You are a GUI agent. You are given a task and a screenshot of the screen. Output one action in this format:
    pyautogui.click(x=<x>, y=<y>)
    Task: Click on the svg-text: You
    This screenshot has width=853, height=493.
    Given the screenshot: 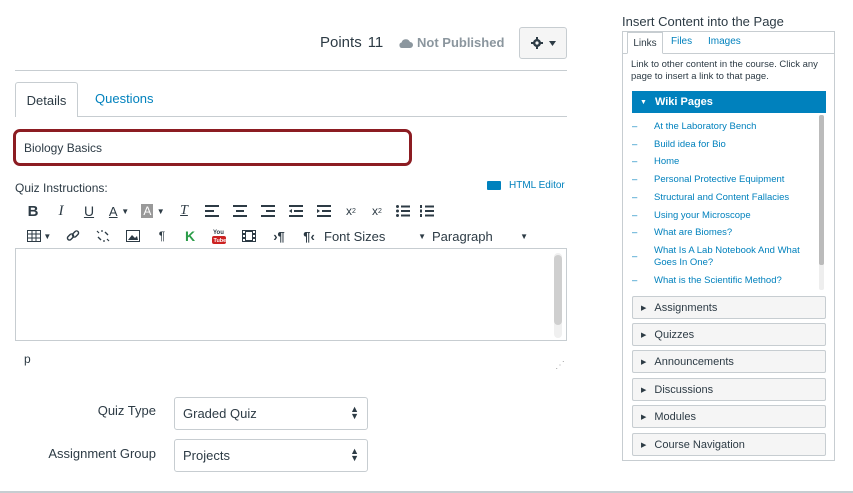 What is the action you would take?
    pyautogui.click(x=218, y=233)
    